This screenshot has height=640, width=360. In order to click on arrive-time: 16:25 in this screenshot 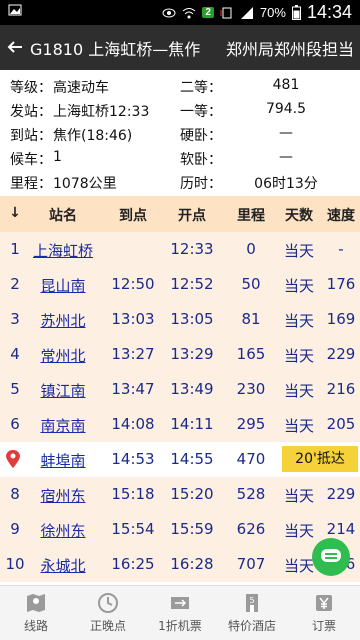, I will do `click(133, 564)`.